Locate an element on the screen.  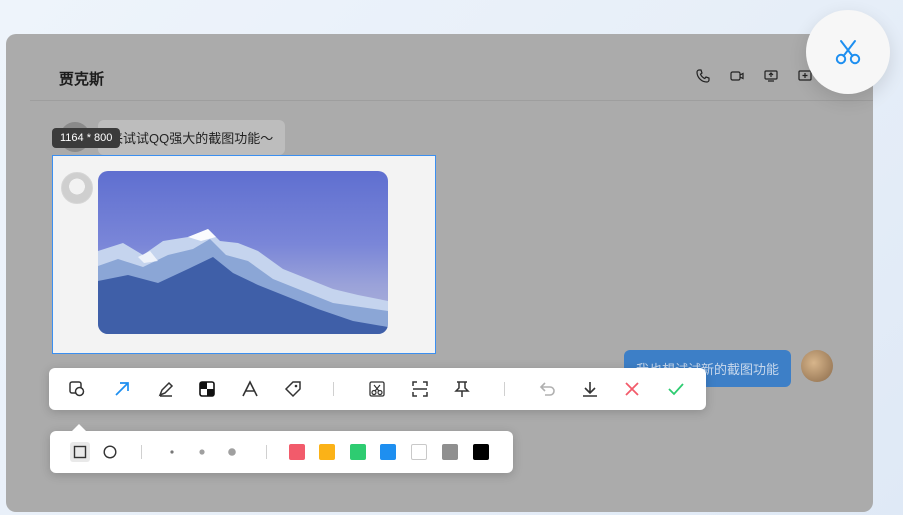
arrow-tool-icon is located at coordinates (122, 389).